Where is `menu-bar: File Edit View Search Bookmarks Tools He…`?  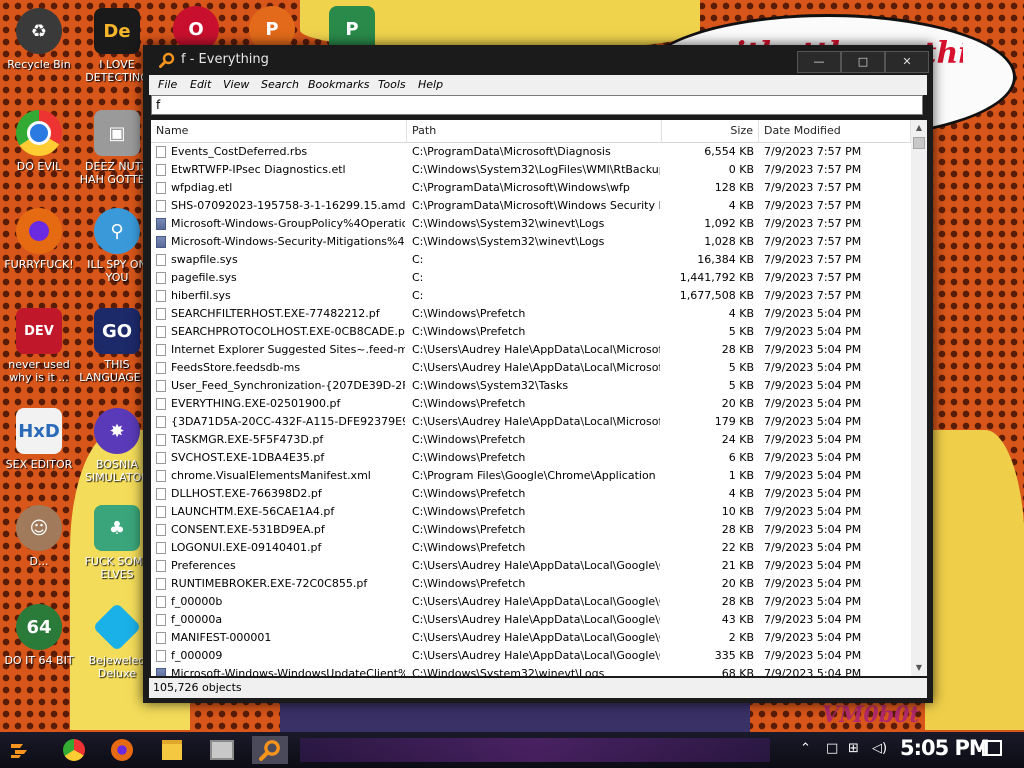
menu-bar: File Edit View Search Bookmarks Tools He… is located at coordinates (538, 85).